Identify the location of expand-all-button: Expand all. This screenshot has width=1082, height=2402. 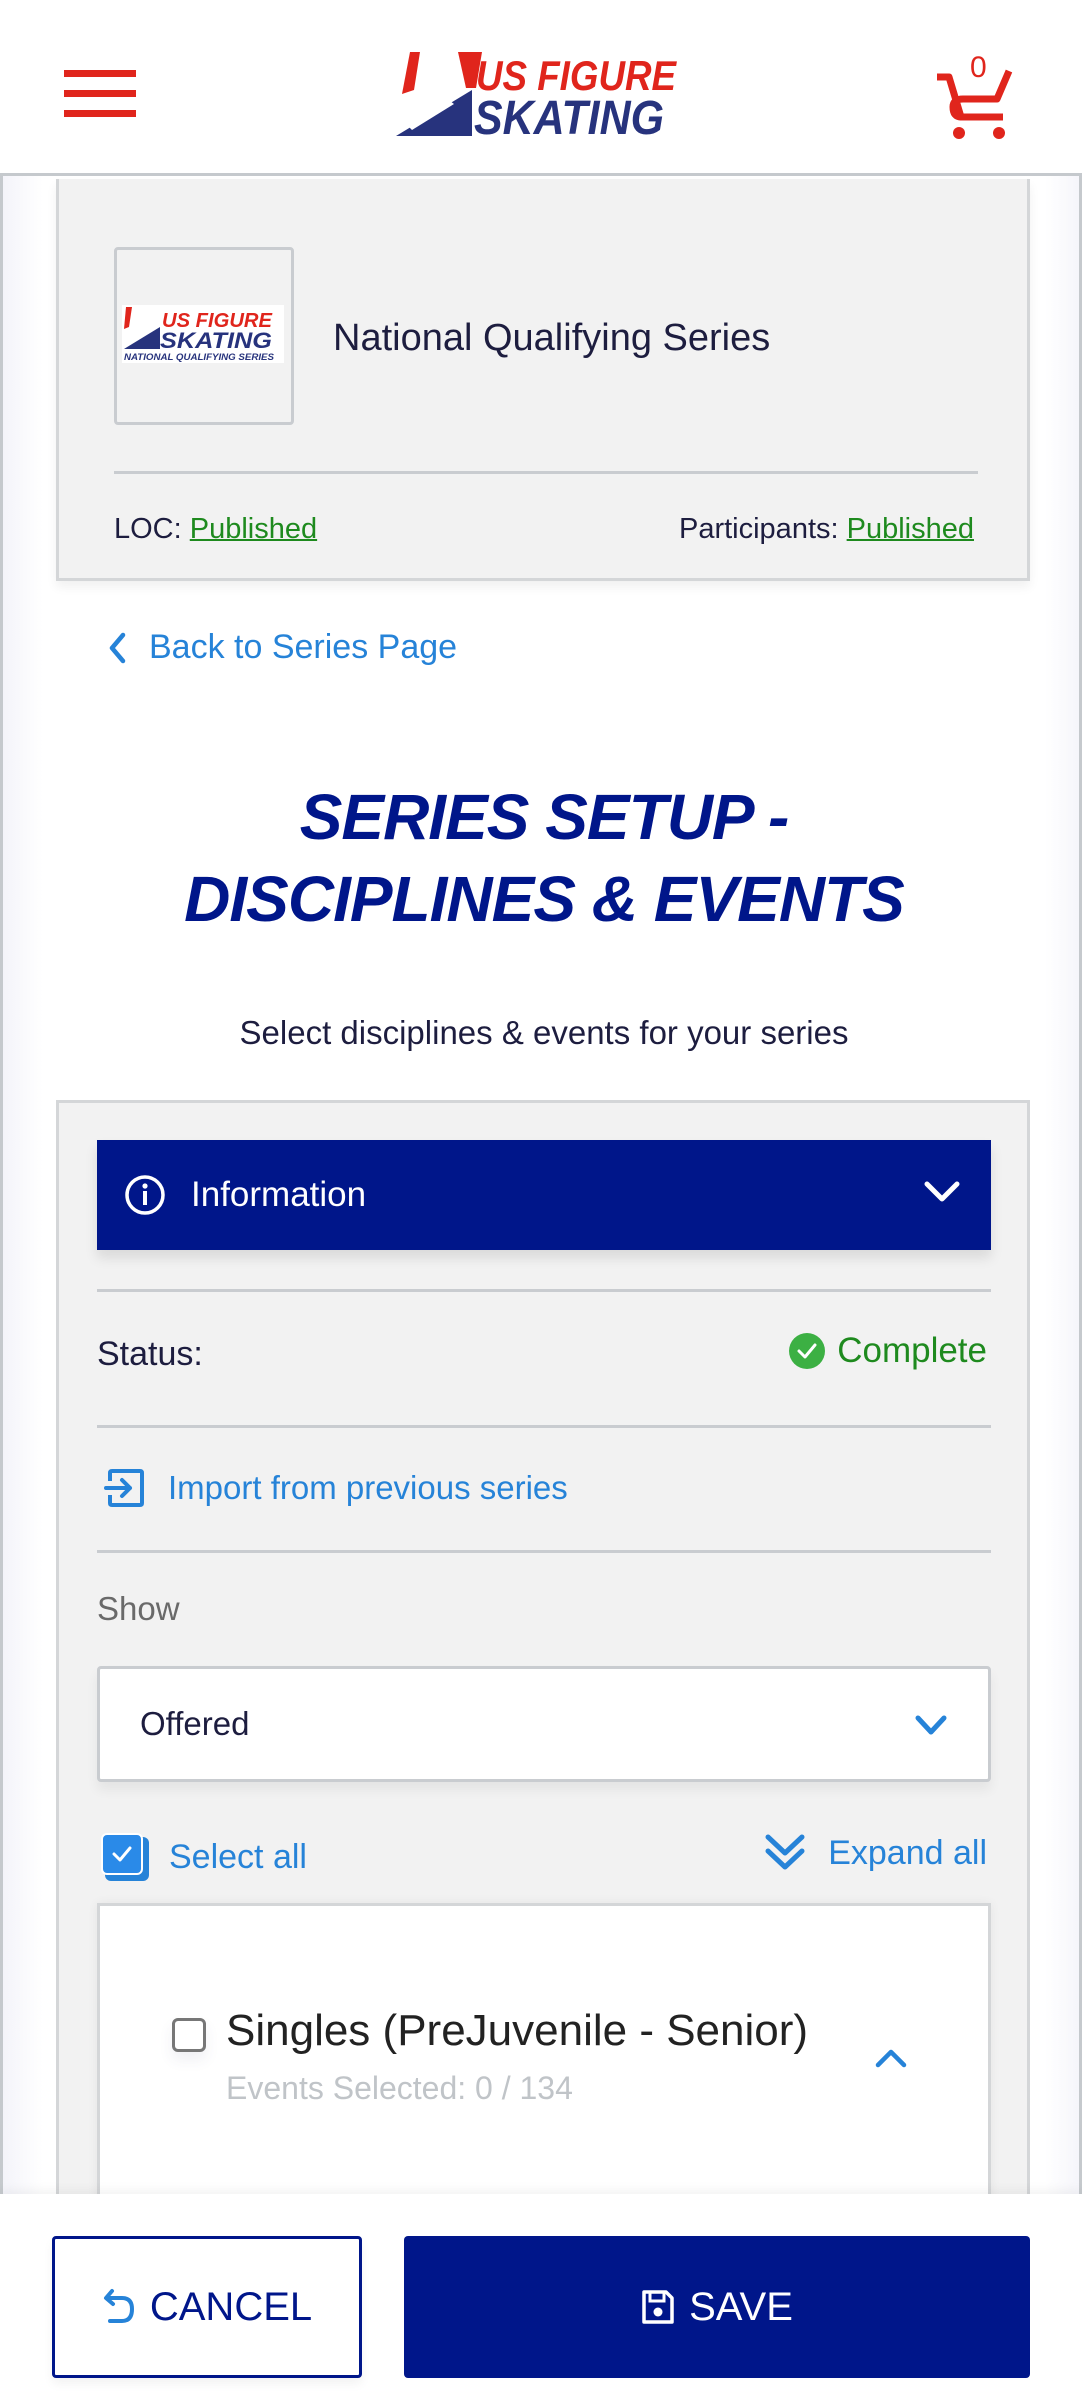
(875, 1853).